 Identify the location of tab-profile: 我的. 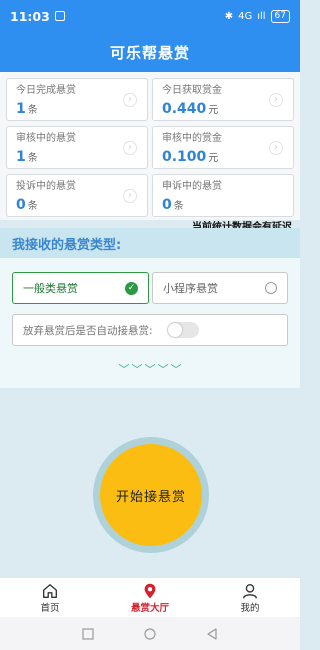
(250, 597).